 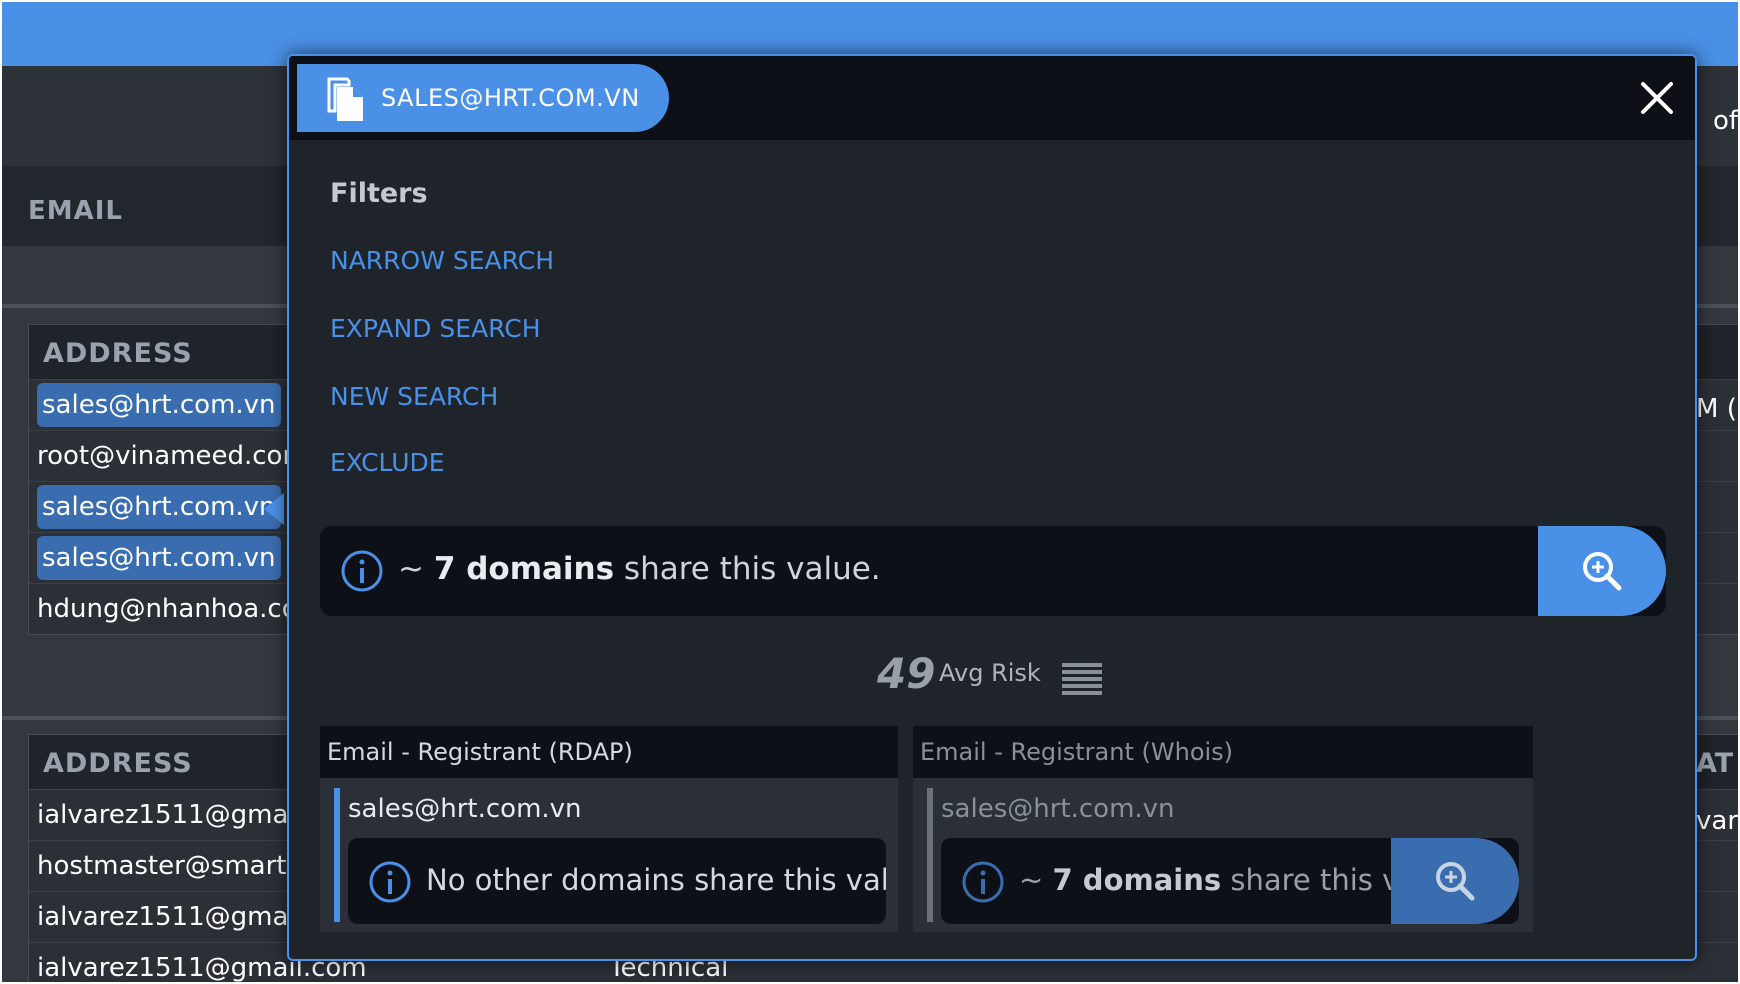 I want to click on row-fragment: varez, so click(x=1717, y=821).